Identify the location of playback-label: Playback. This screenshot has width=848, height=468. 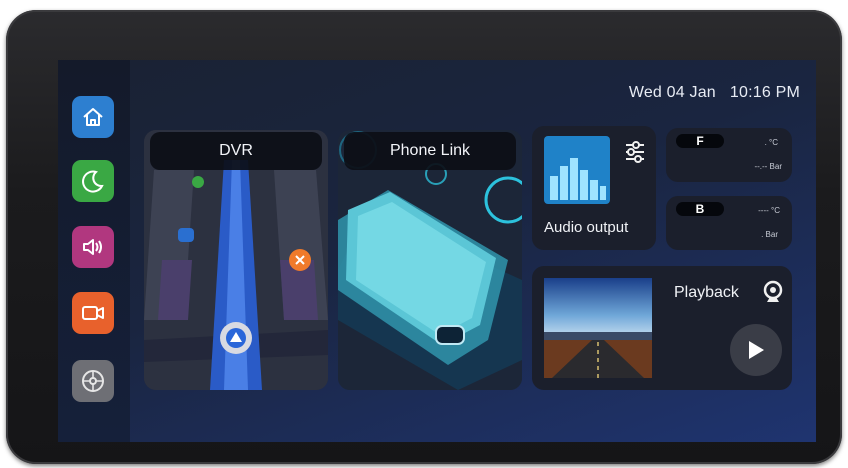
(706, 292).